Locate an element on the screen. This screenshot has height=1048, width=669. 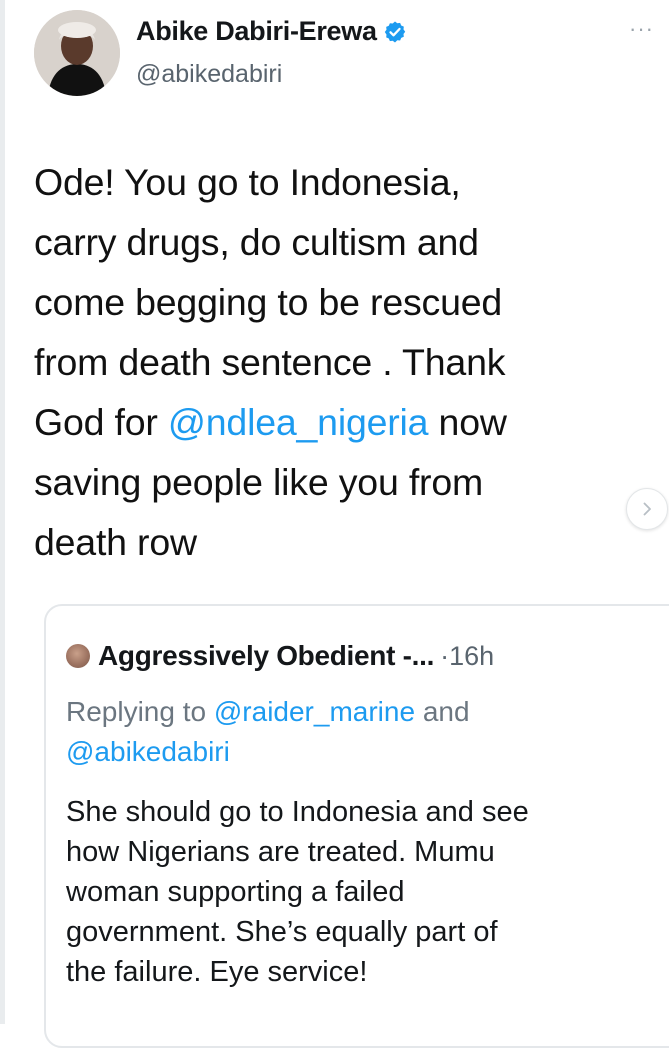
replying-and: and is located at coordinates (442, 711).